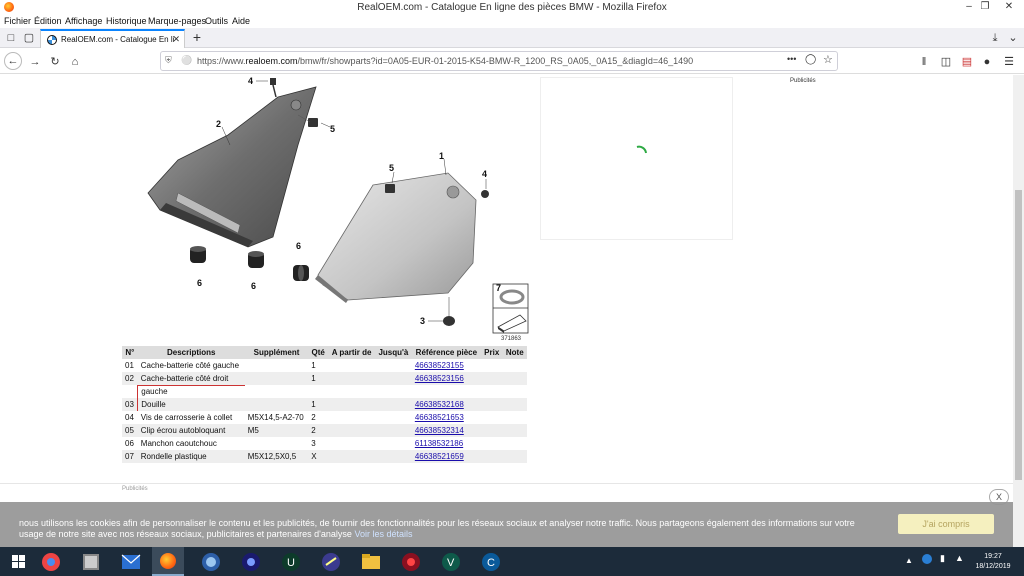 The height and width of the screenshot is (576, 1024). Describe the element at coordinates (946, 62) in the screenshot. I see `sidebar-toggle-icon: ◫` at that location.